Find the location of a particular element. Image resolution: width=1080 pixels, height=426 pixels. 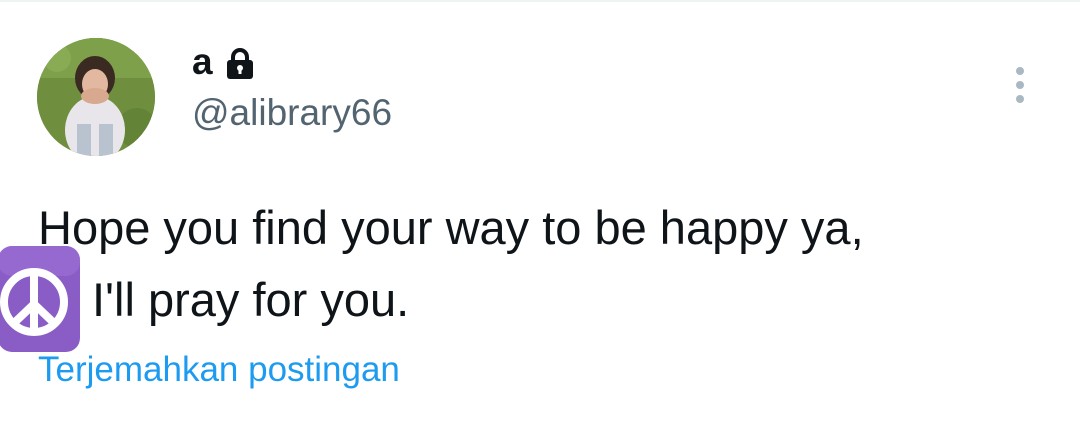

divider is located at coordinates (540, 1).